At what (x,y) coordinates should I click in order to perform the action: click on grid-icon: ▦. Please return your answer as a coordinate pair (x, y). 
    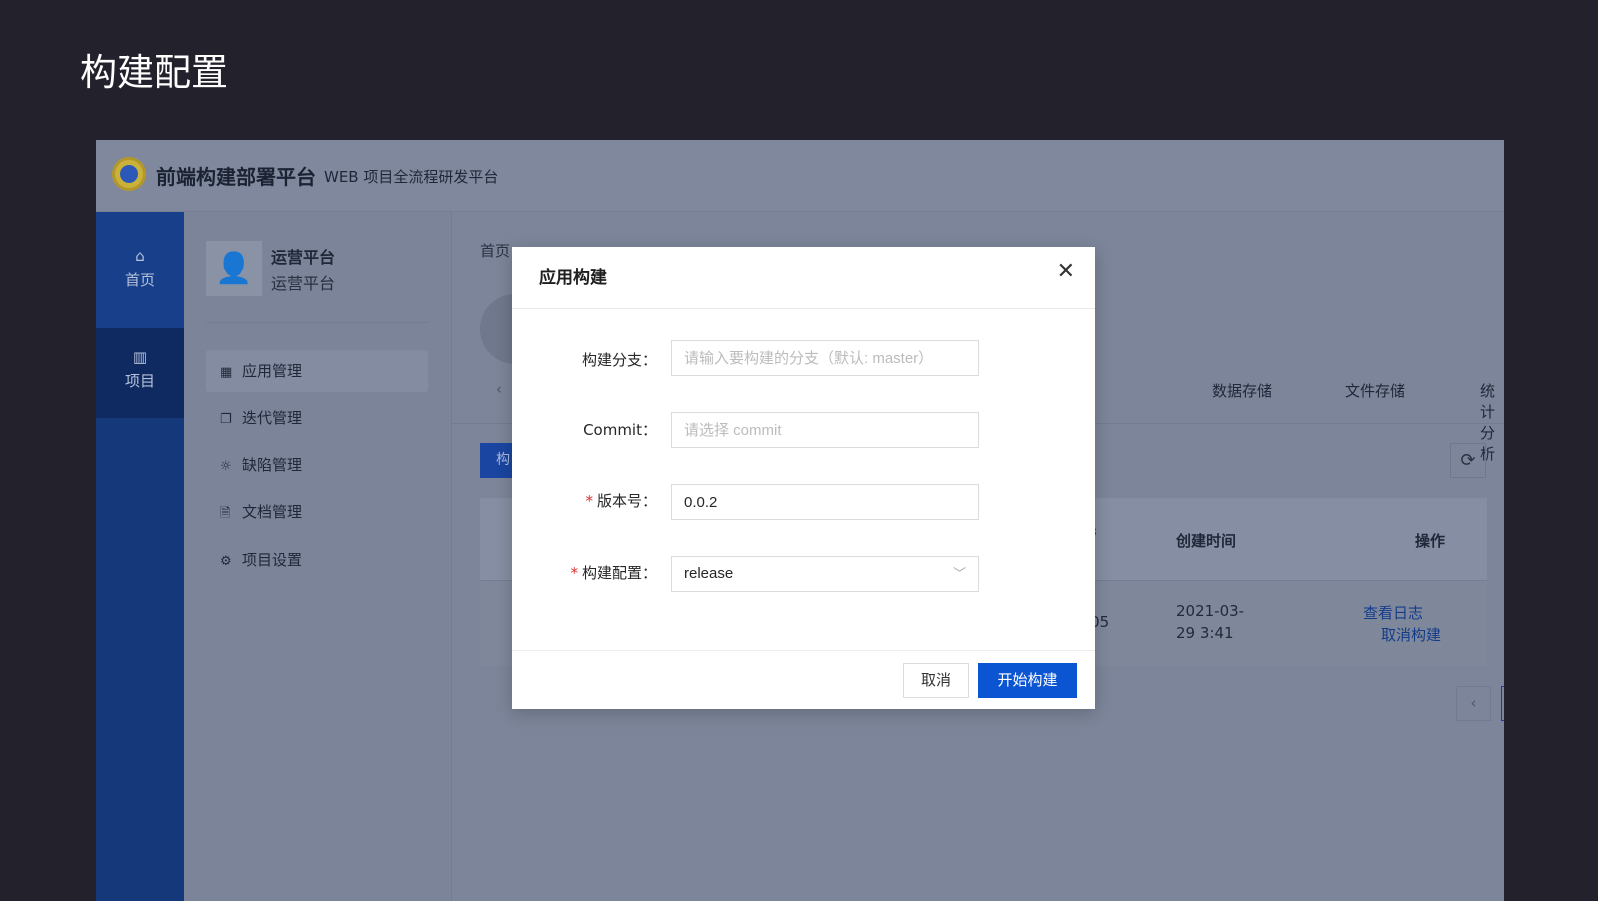
    Looking at the image, I should click on (226, 372).